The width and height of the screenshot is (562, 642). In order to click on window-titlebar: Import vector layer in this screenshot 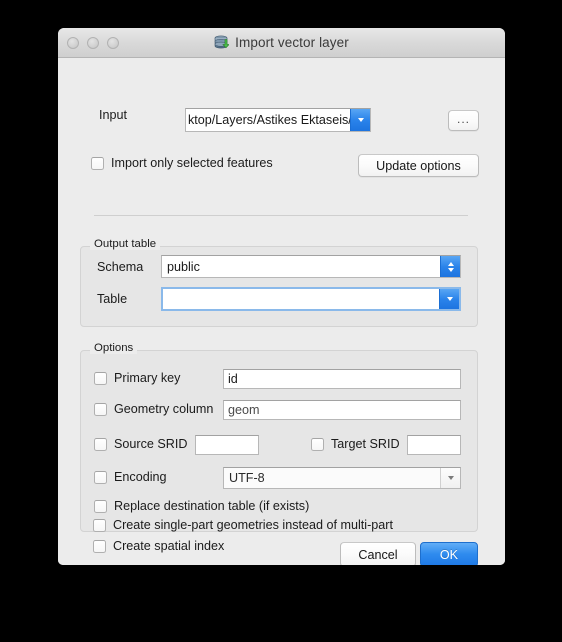, I will do `click(281, 43)`.